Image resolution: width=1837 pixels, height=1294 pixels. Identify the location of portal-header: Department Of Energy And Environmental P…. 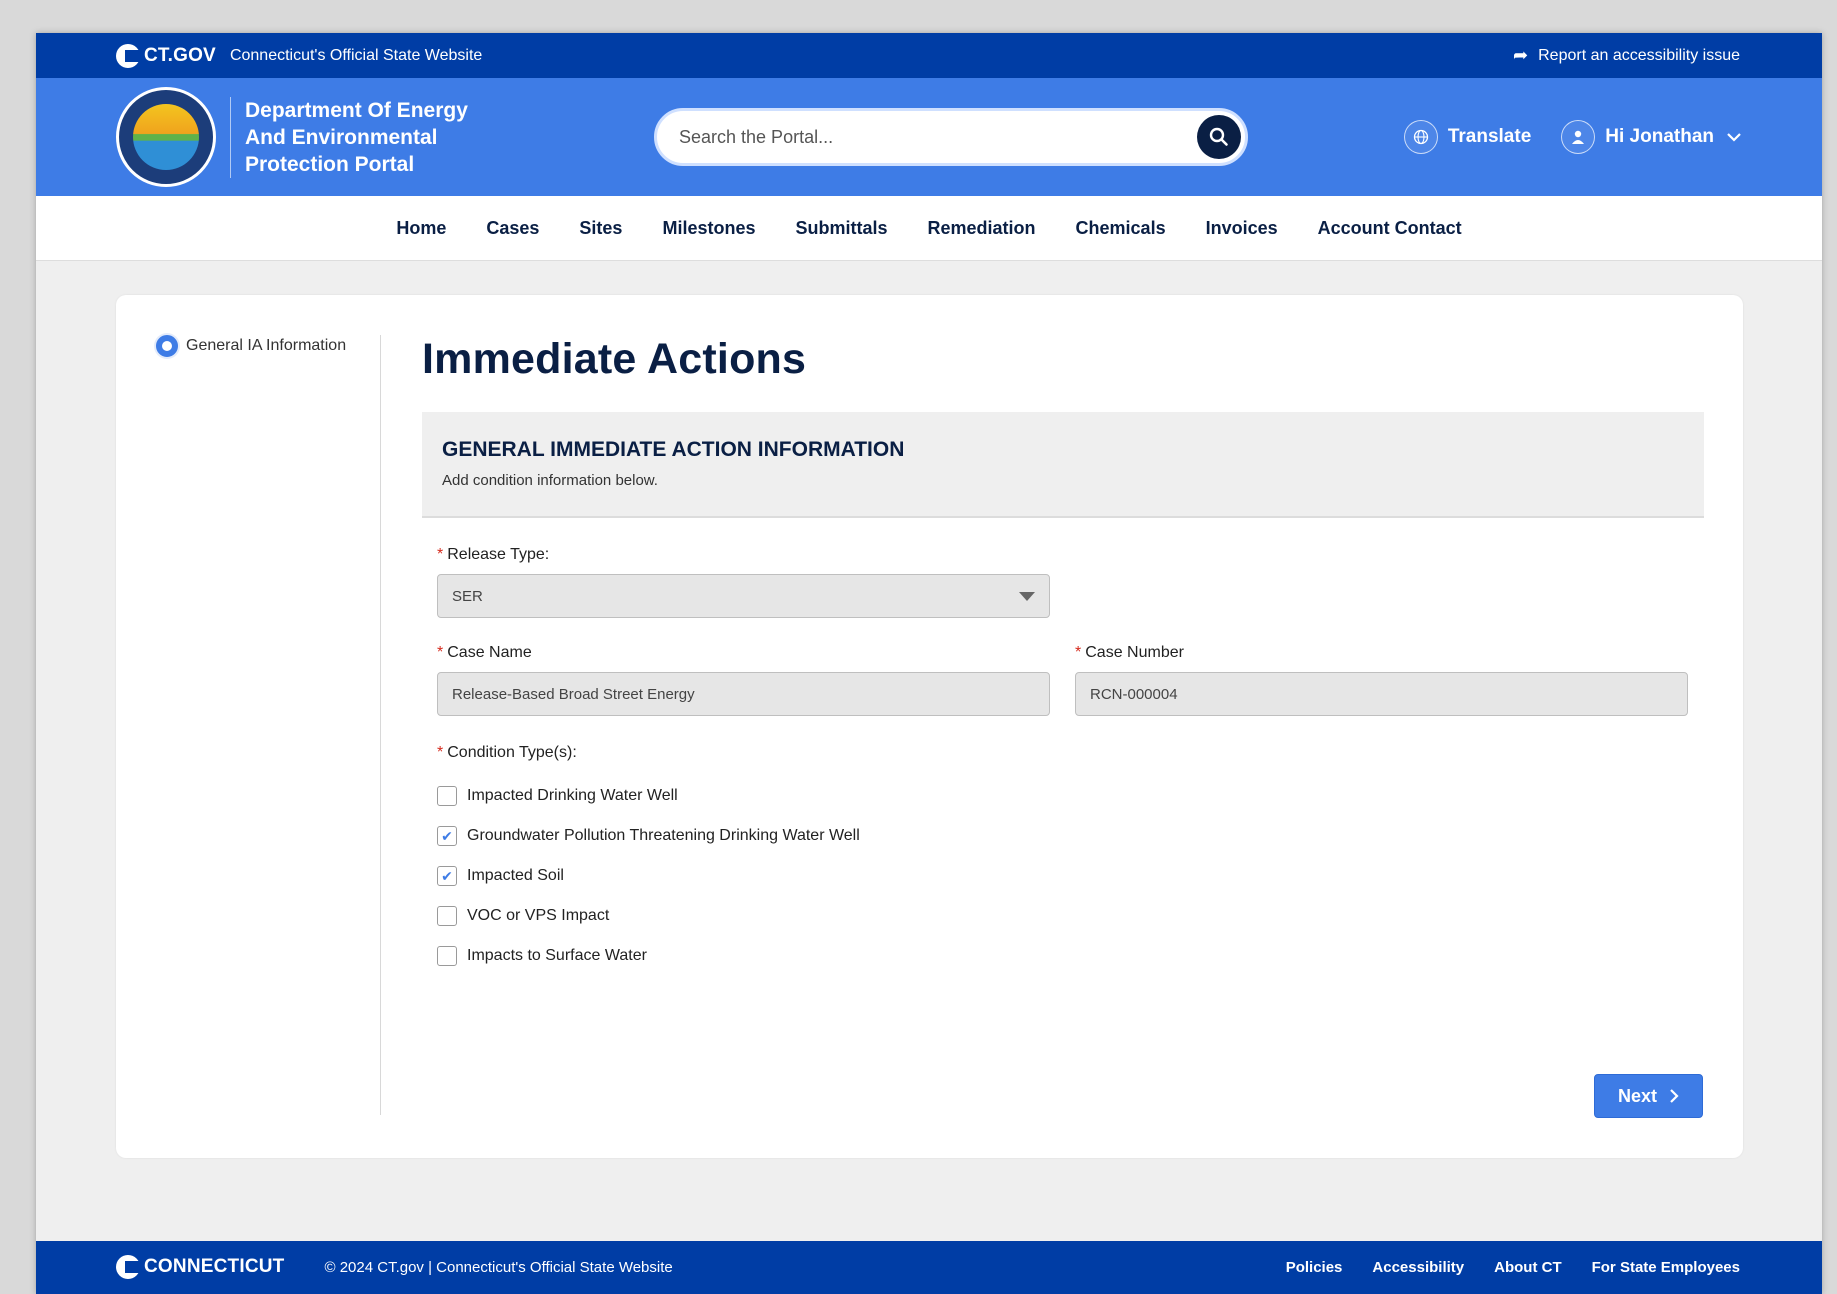
(929, 137).